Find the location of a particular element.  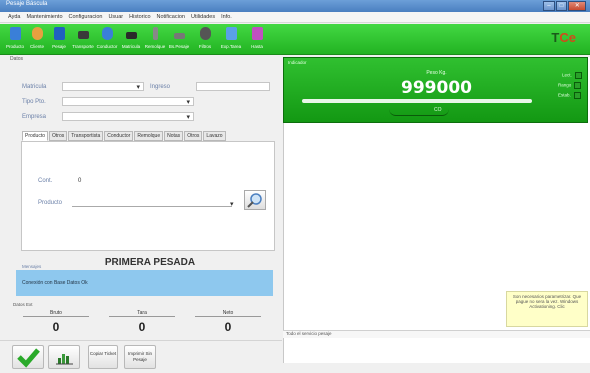

weights-panel: Datos Ext Bruto 0 Tara 0 Neto 0 is located at coordinates (142, 320).